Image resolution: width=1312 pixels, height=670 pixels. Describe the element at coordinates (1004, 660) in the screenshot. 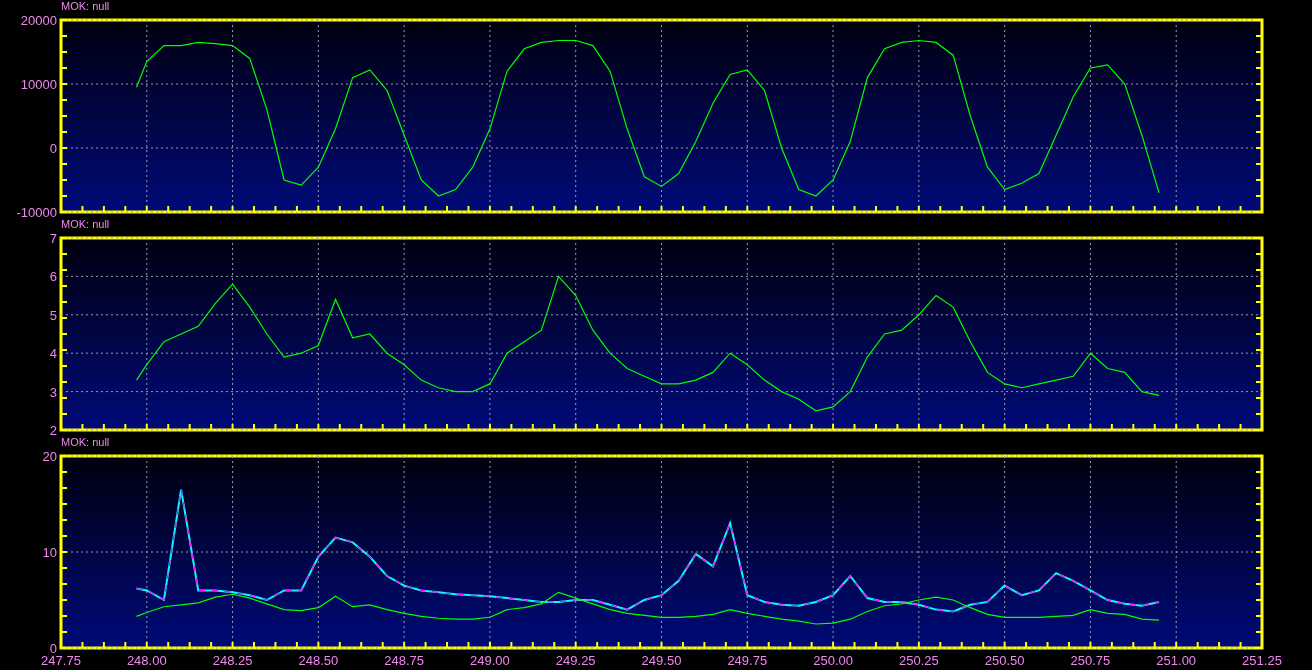

I see `axis-tick-label: 250.50` at that location.